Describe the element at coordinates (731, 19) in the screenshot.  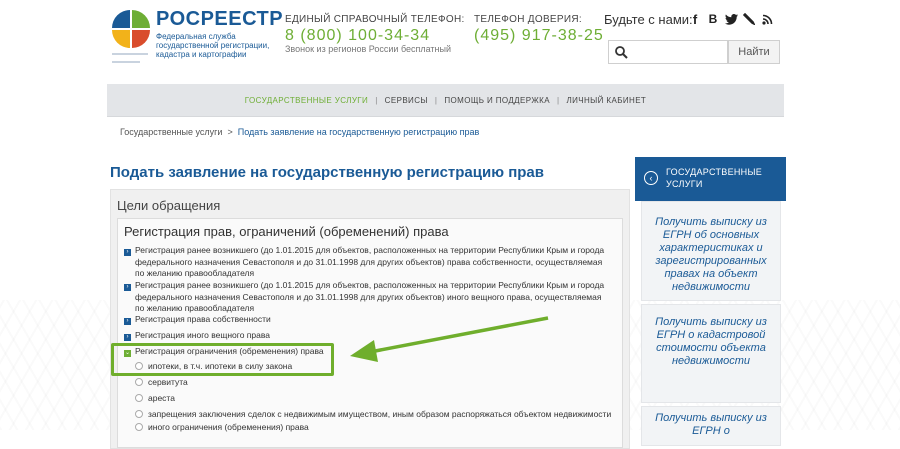
I see `twitter-icon` at that location.